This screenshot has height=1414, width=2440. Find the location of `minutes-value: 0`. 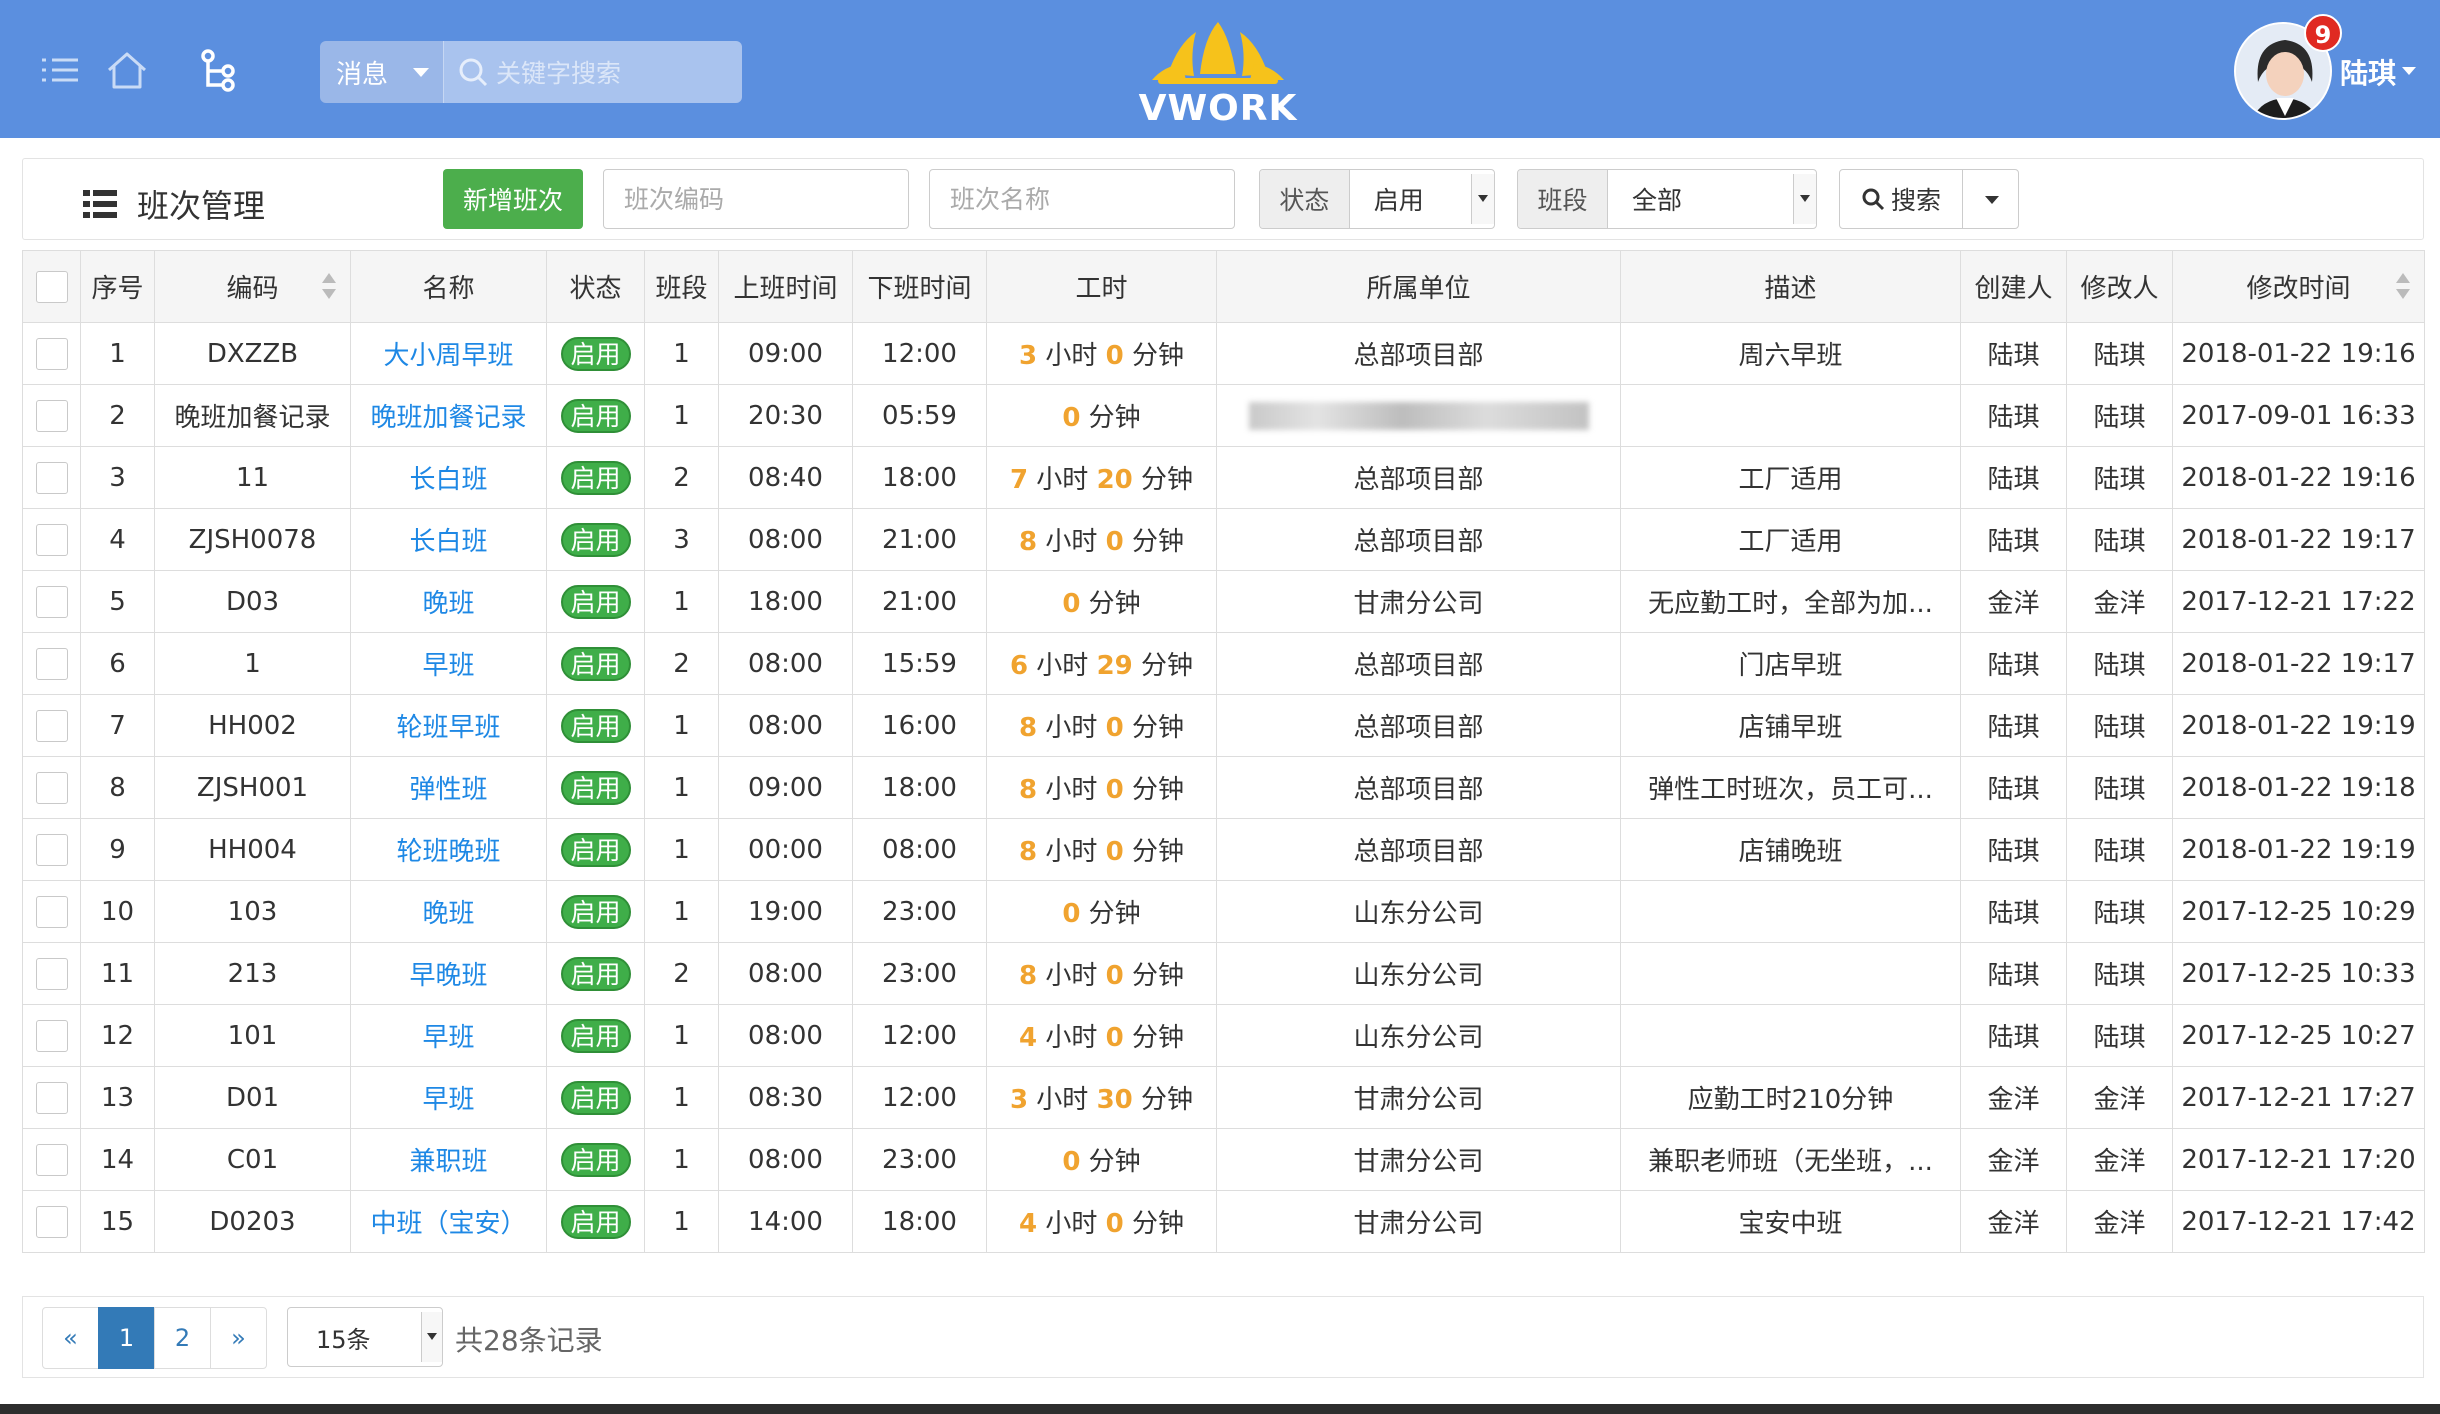

minutes-value: 0 is located at coordinates (1114, 1038).